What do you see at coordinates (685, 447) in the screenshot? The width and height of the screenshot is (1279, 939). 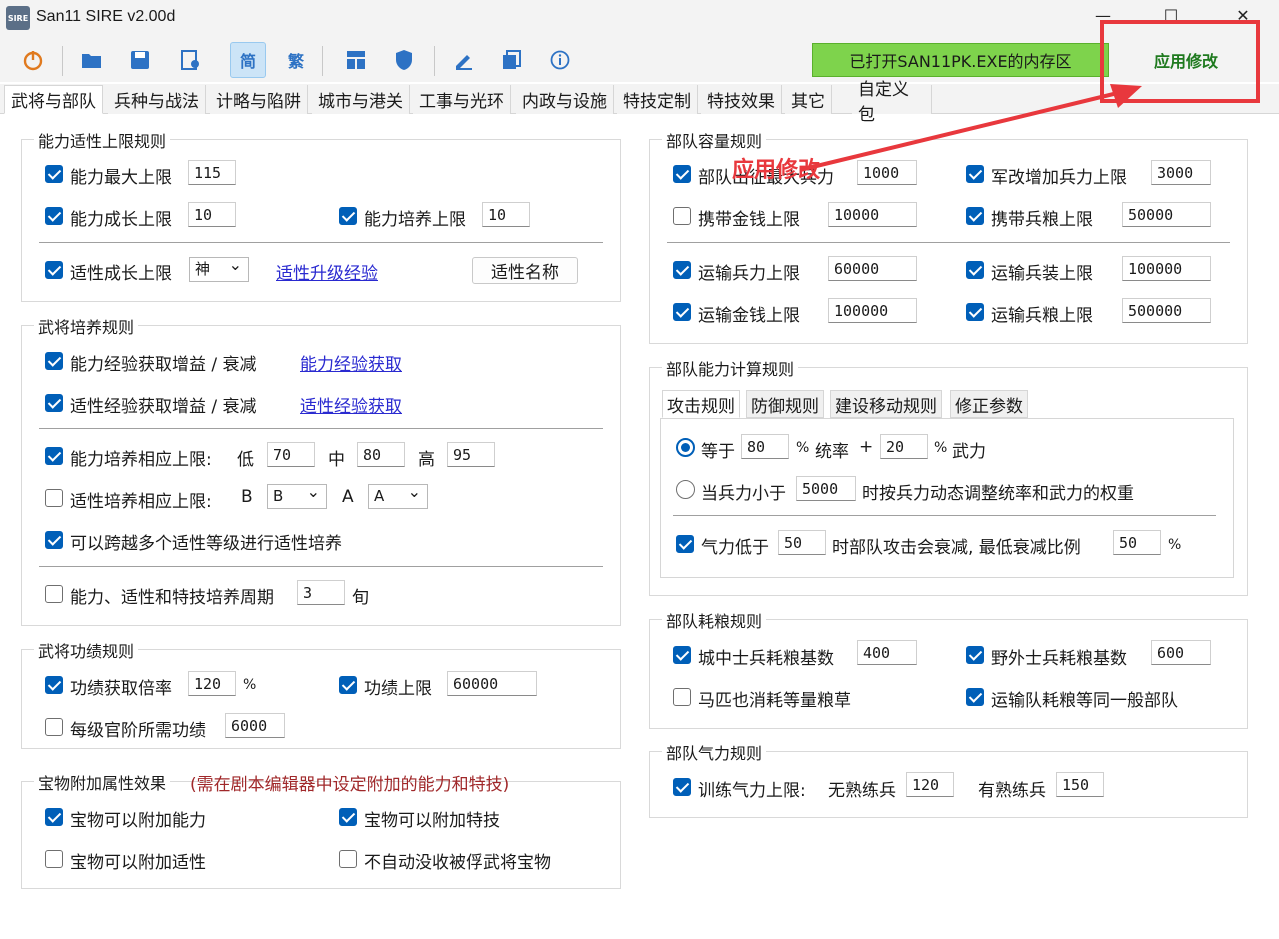 I see `equals-radio` at bounding box center [685, 447].